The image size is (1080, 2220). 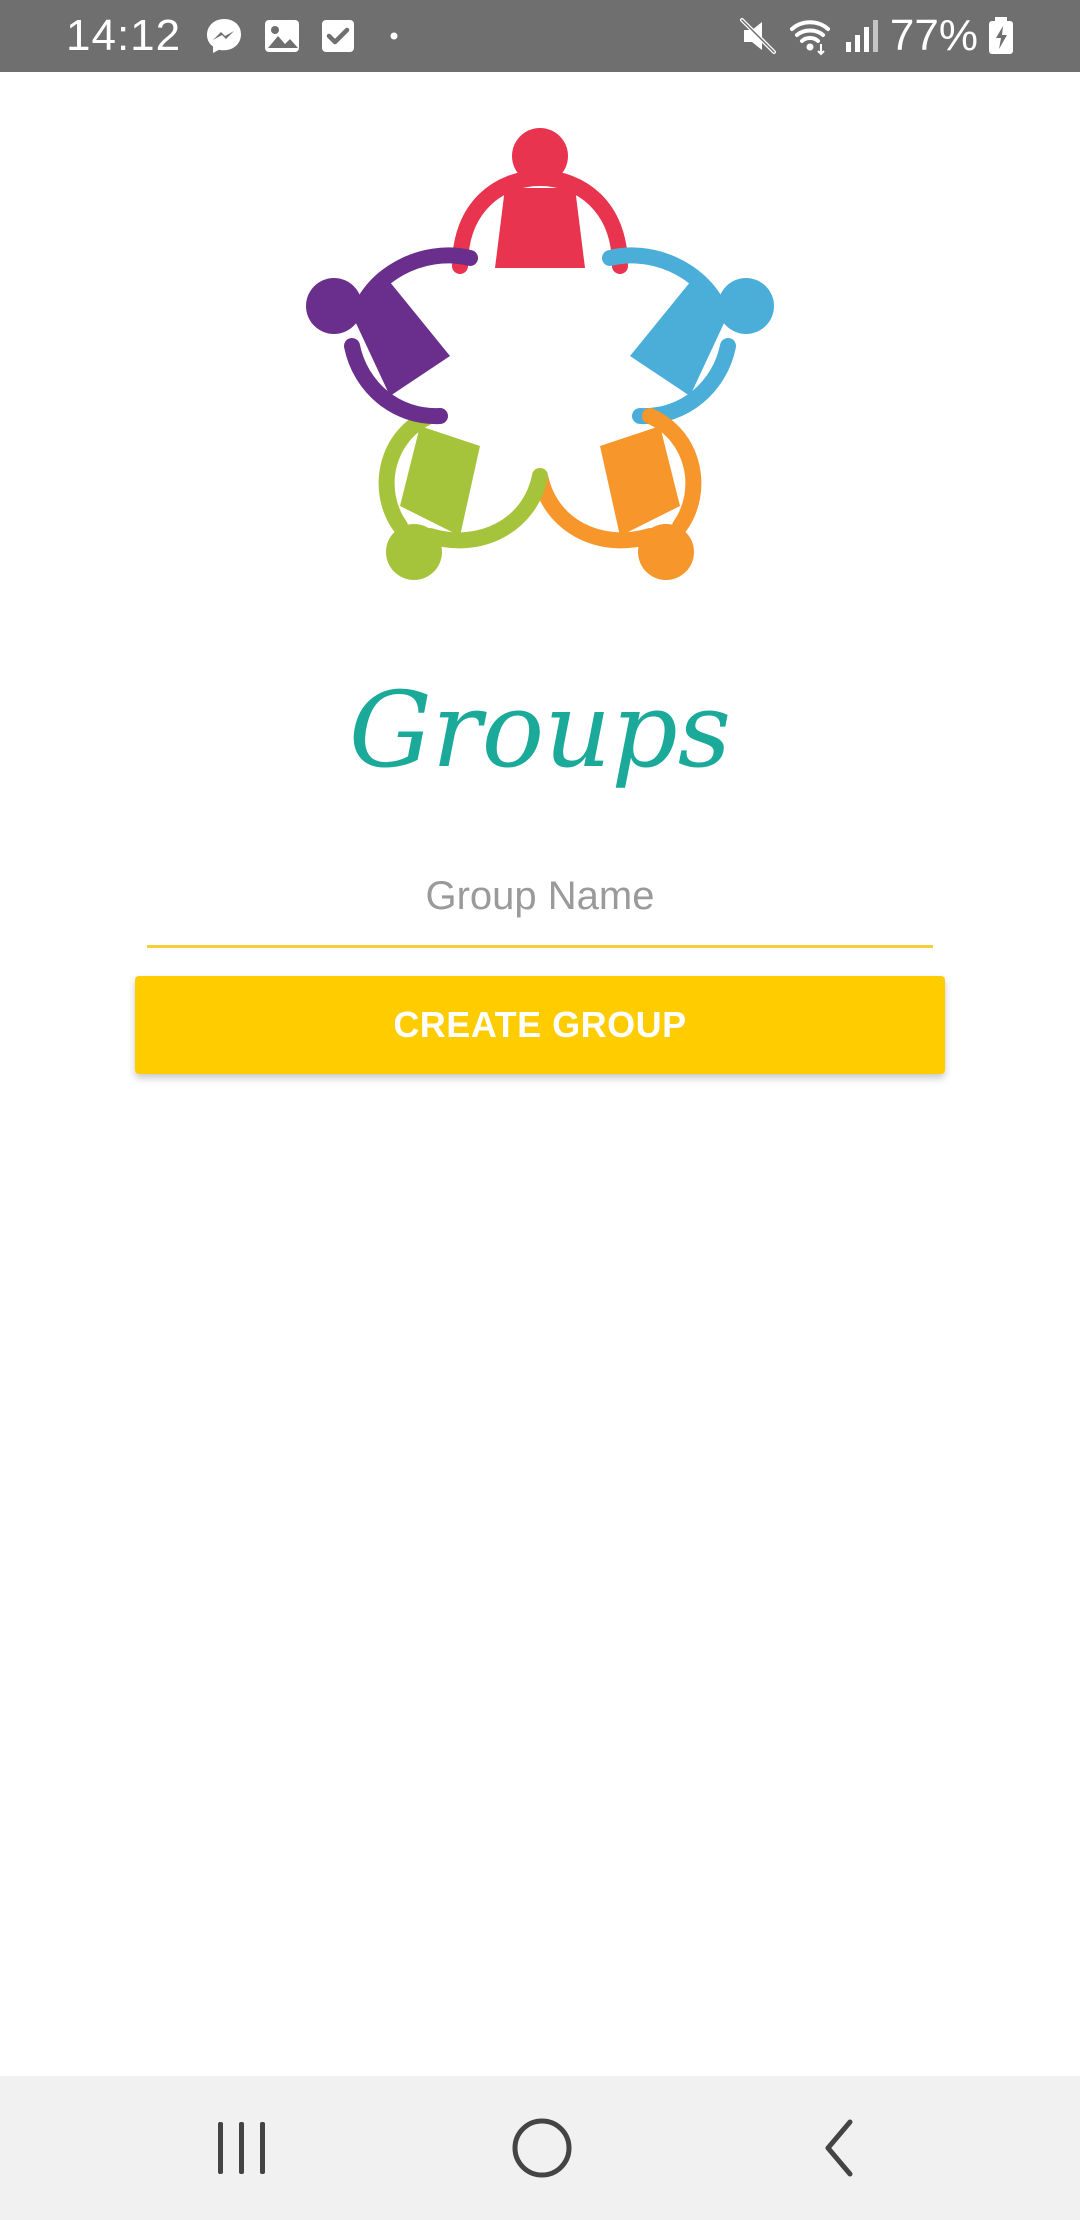 What do you see at coordinates (224, 36) in the screenshot?
I see `messenger-icon` at bounding box center [224, 36].